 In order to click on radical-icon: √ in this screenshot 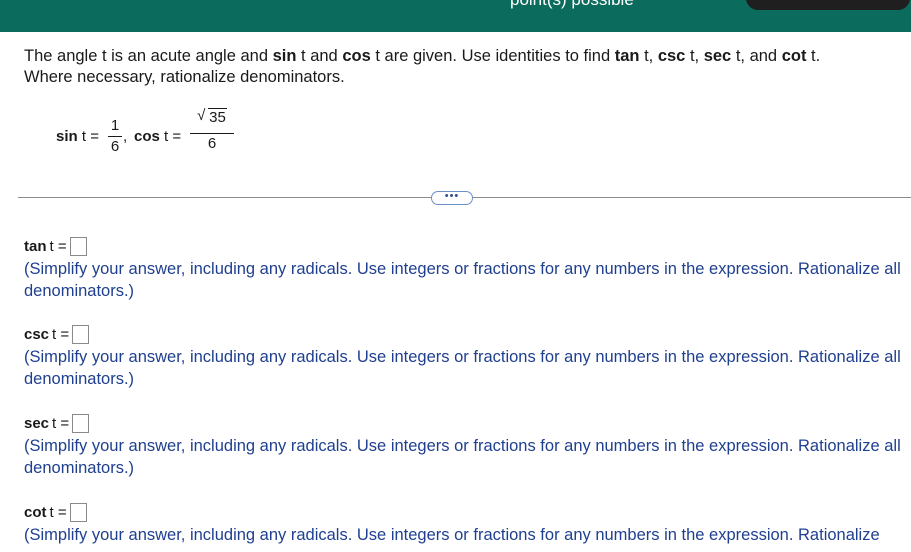, I will do `click(201, 115)`.